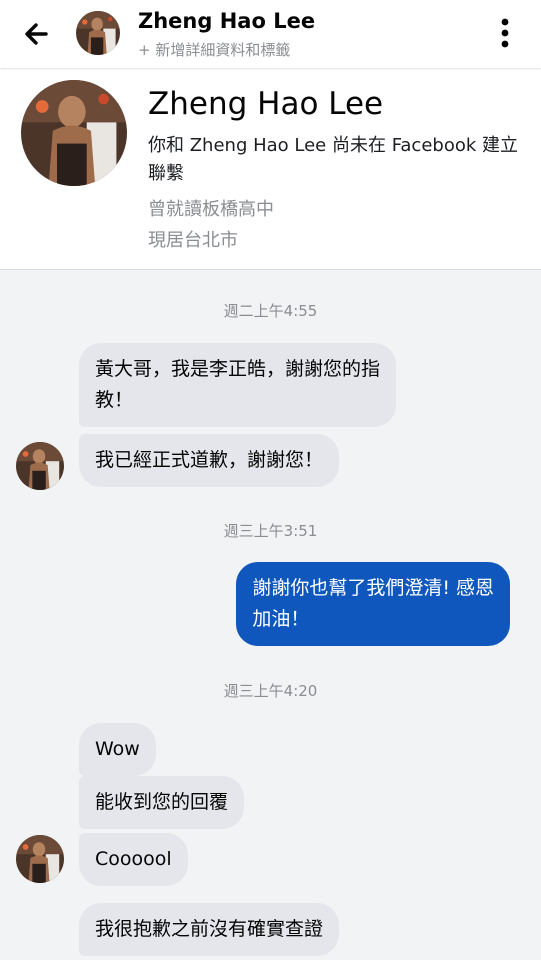 The width and height of the screenshot is (541, 960). I want to click on incoming-message: 我很抱歉之前沒有確實查證, so click(209, 929).